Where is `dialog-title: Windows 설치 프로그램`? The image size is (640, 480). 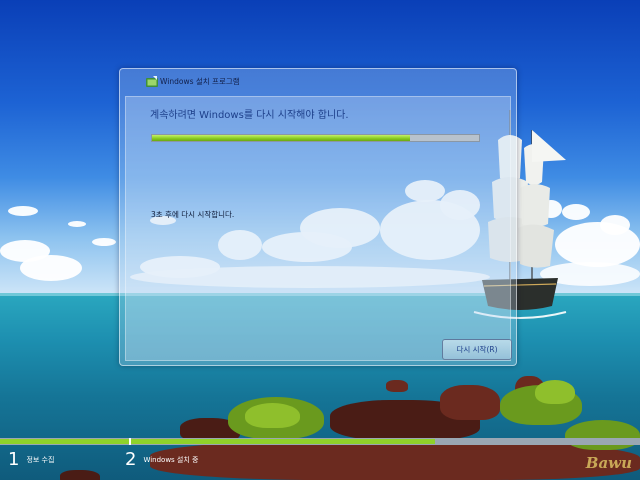 dialog-title: Windows 설치 프로그램 is located at coordinates (200, 81).